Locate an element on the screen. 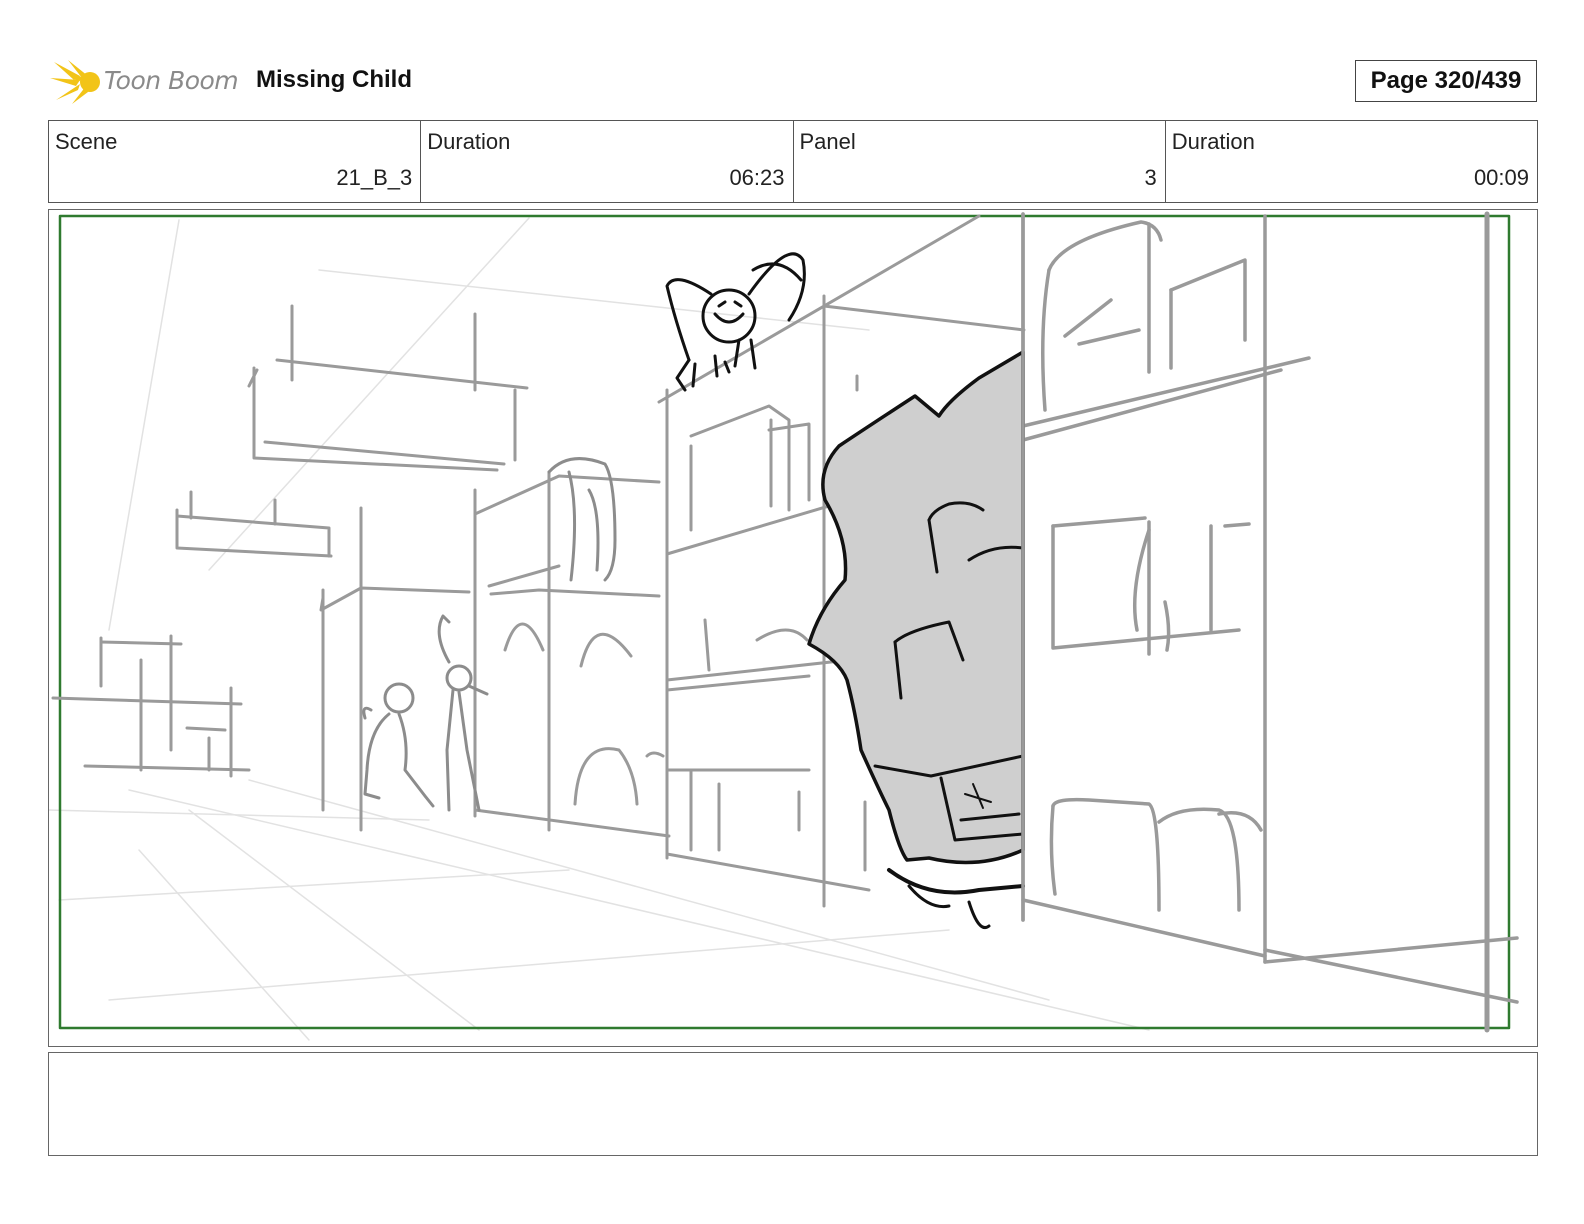 Image resolution: width=1584 pixels, height=1224 pixels. street-figures is located at coordinates (425, 713).